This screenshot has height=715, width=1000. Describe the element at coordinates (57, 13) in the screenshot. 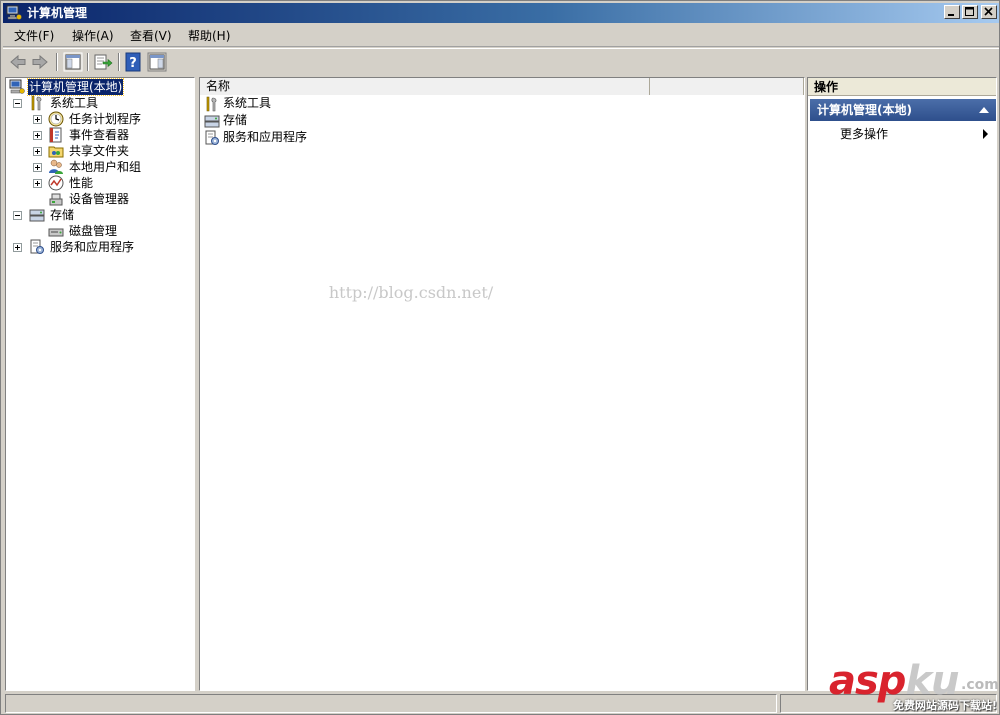

I see `window-title: 计算机管理` at that location.